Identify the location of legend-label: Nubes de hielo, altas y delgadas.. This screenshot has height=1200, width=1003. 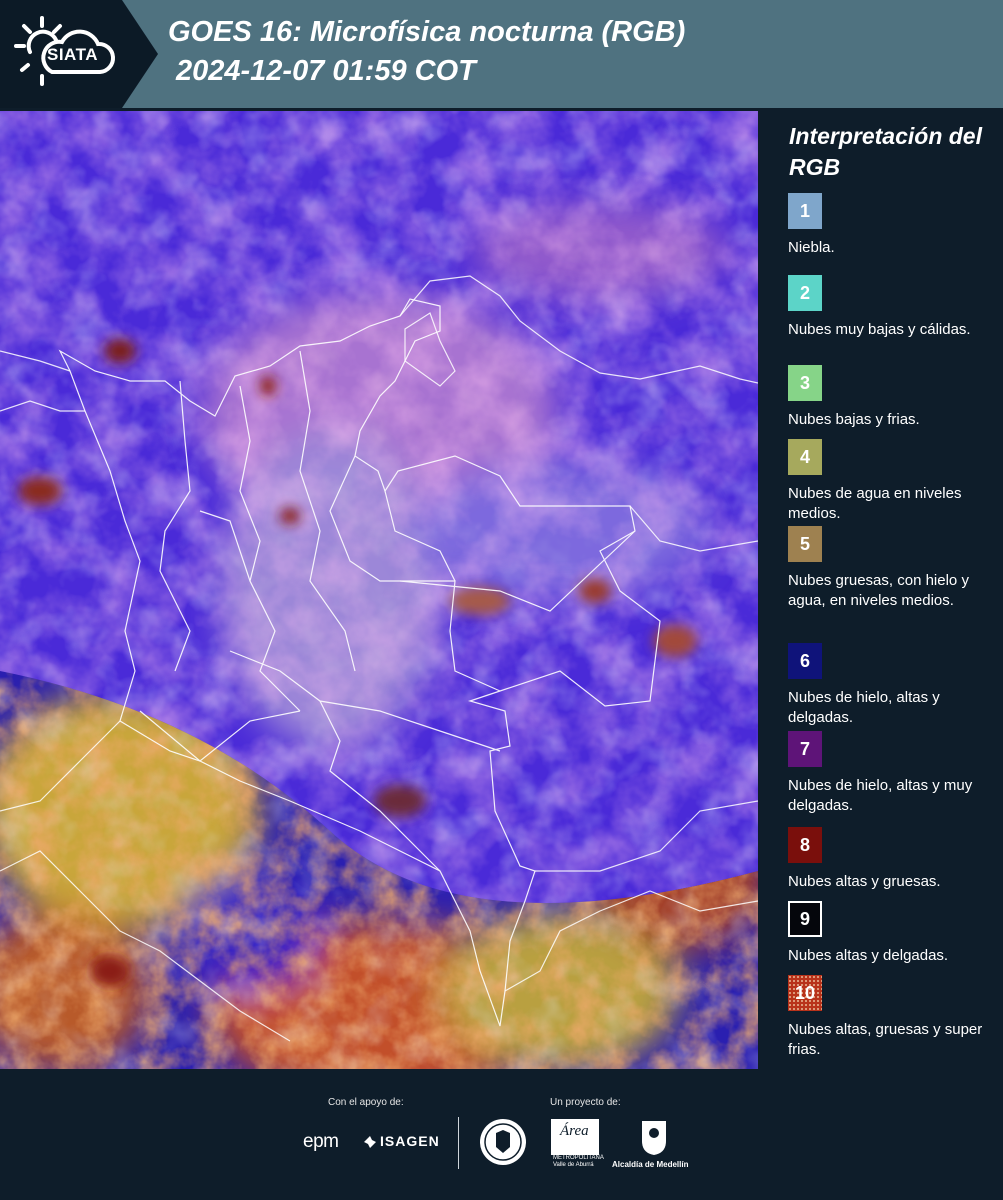
(864, 707).